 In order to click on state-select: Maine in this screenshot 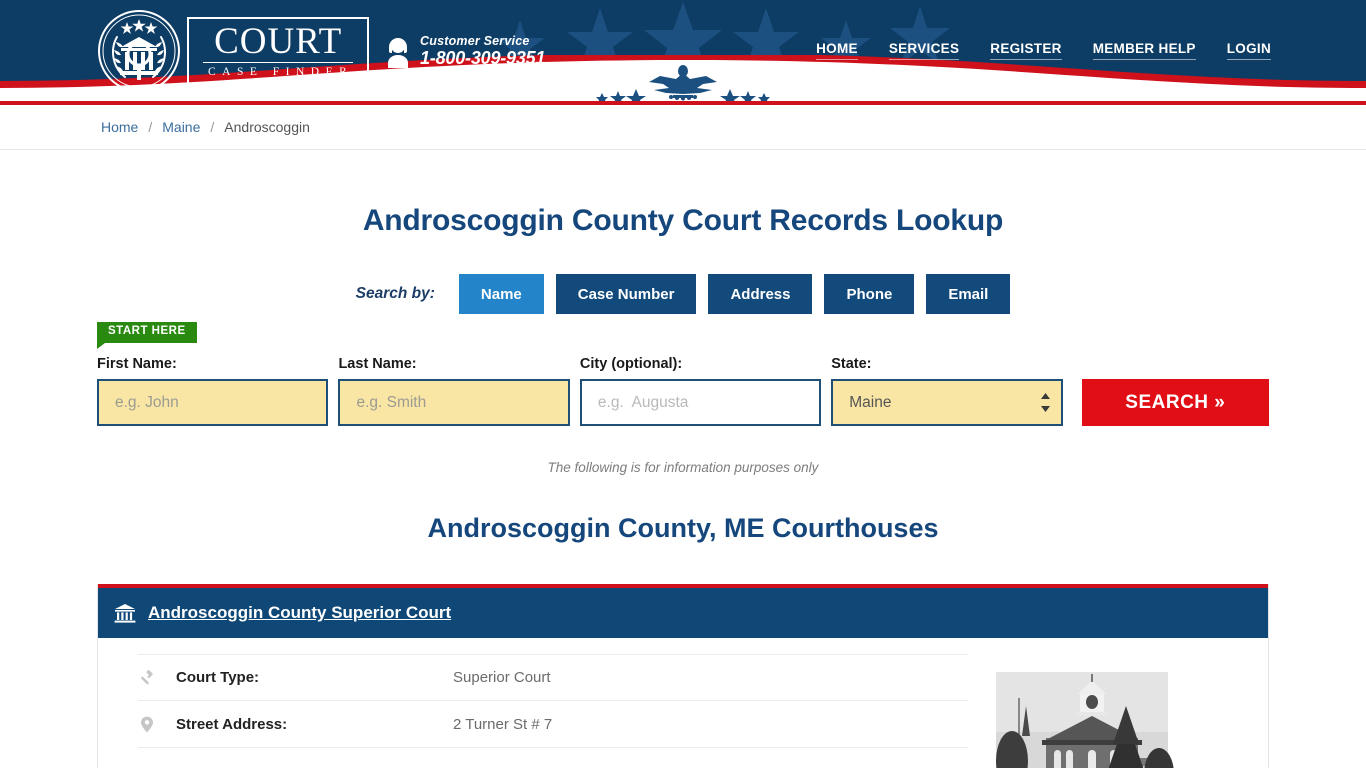, I will do `click(947, 402)`.